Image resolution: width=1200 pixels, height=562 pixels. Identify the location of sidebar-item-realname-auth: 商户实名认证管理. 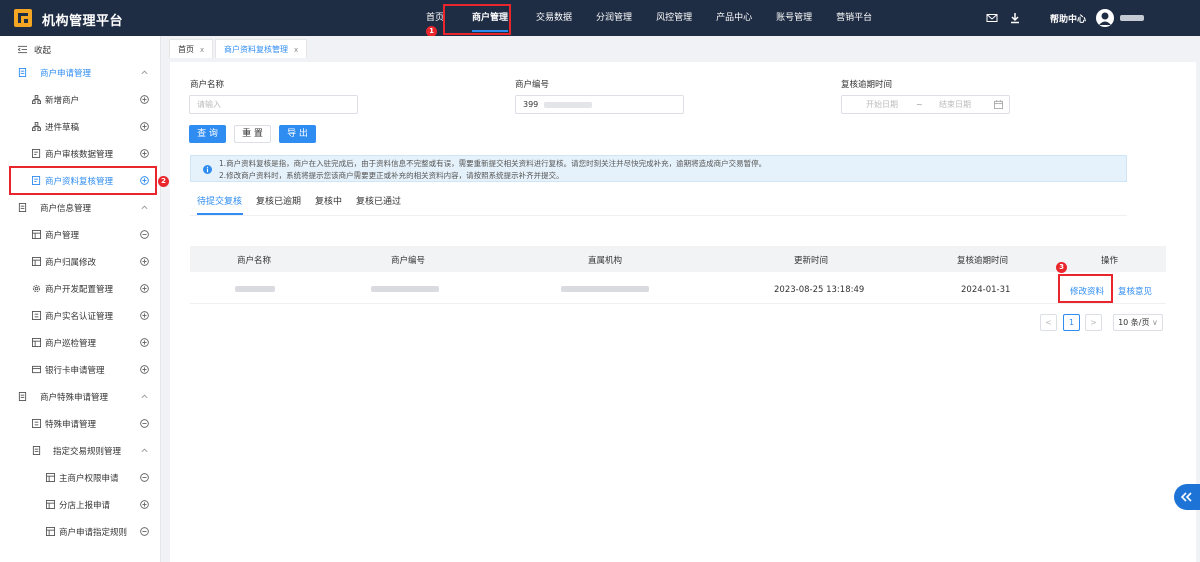
(80, 315).